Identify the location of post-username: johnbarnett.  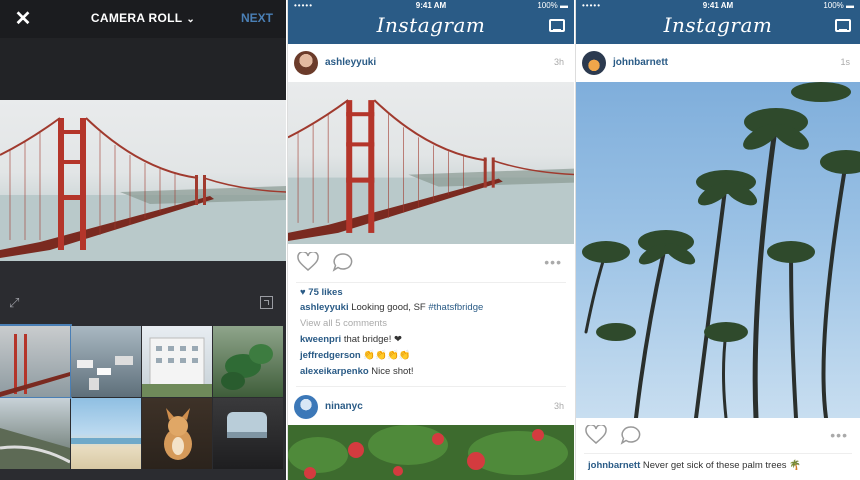
(640, 62).